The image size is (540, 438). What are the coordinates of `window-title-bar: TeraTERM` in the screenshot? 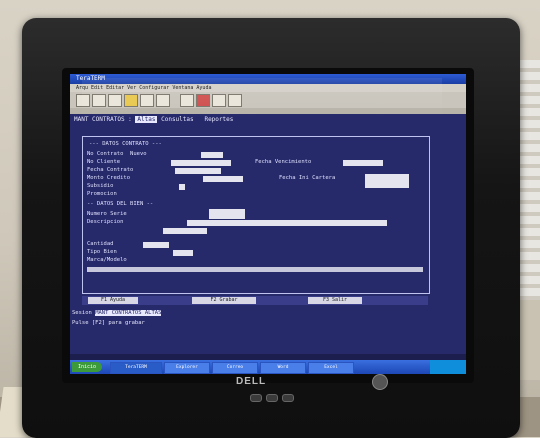 It's located at (268, 79).